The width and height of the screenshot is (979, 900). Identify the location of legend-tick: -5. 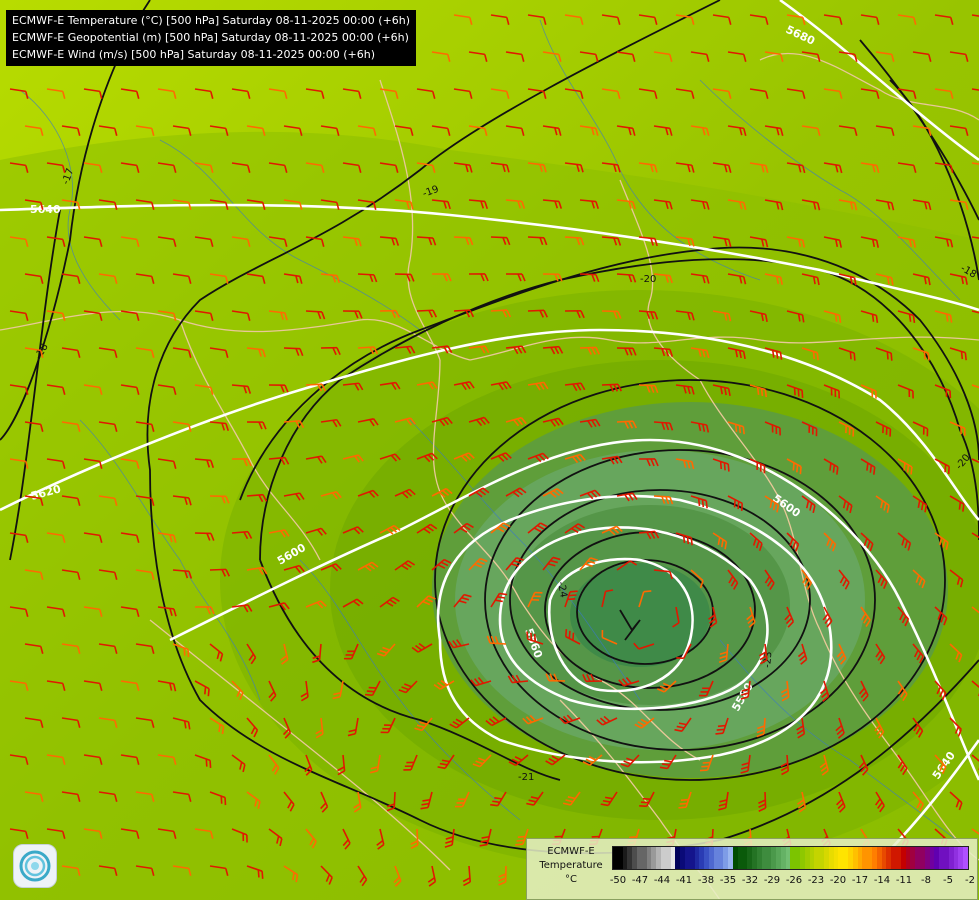
(948, 880).